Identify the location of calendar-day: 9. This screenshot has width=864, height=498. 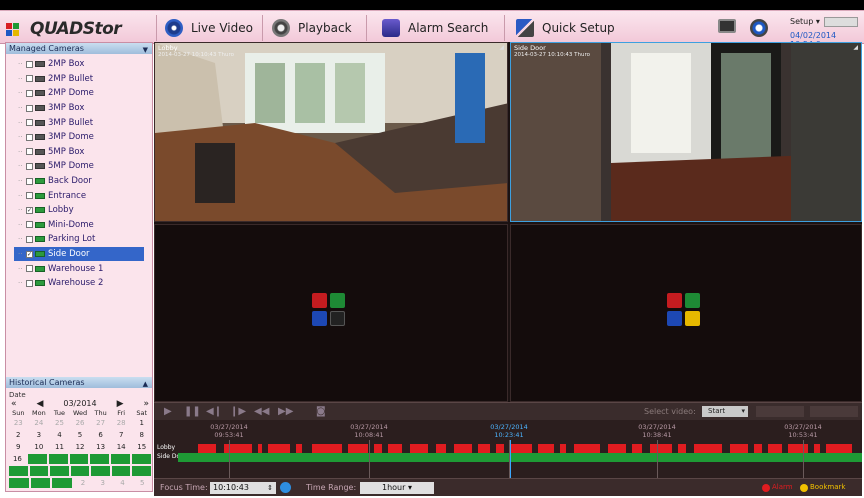
(18, 447).